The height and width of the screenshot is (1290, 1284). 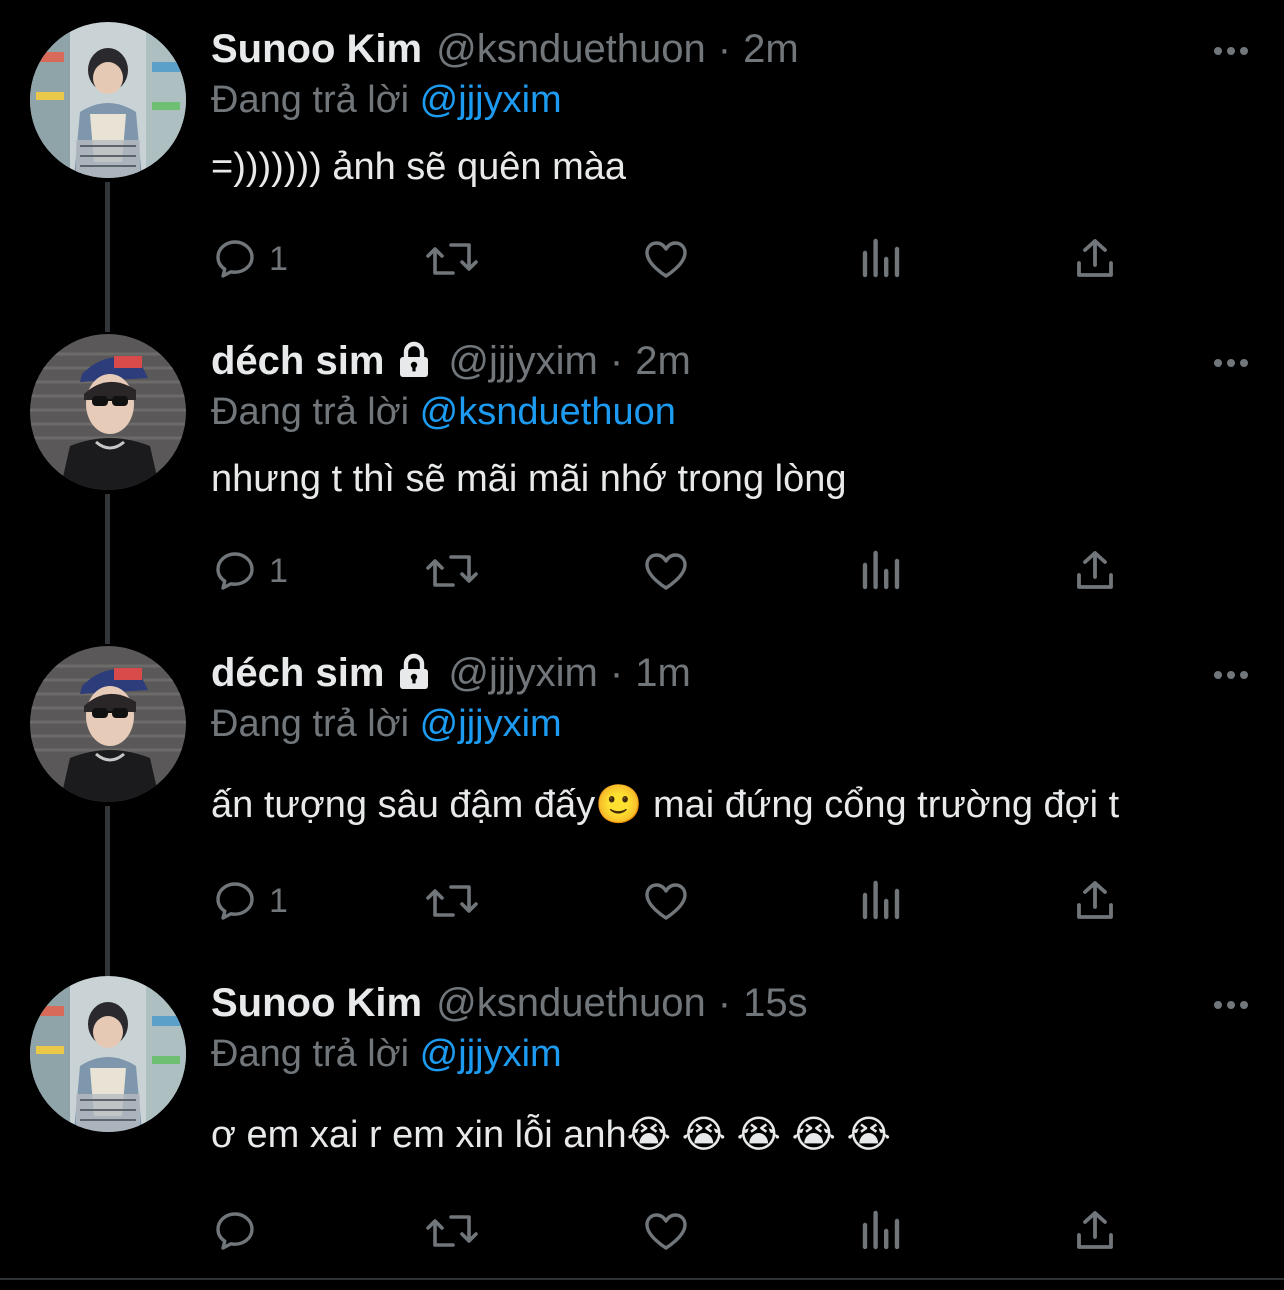 What do you see at coordinates (775, 1003) in the screenshot?
I see `timestamp: 15s` at bounding box center [775, 1003].